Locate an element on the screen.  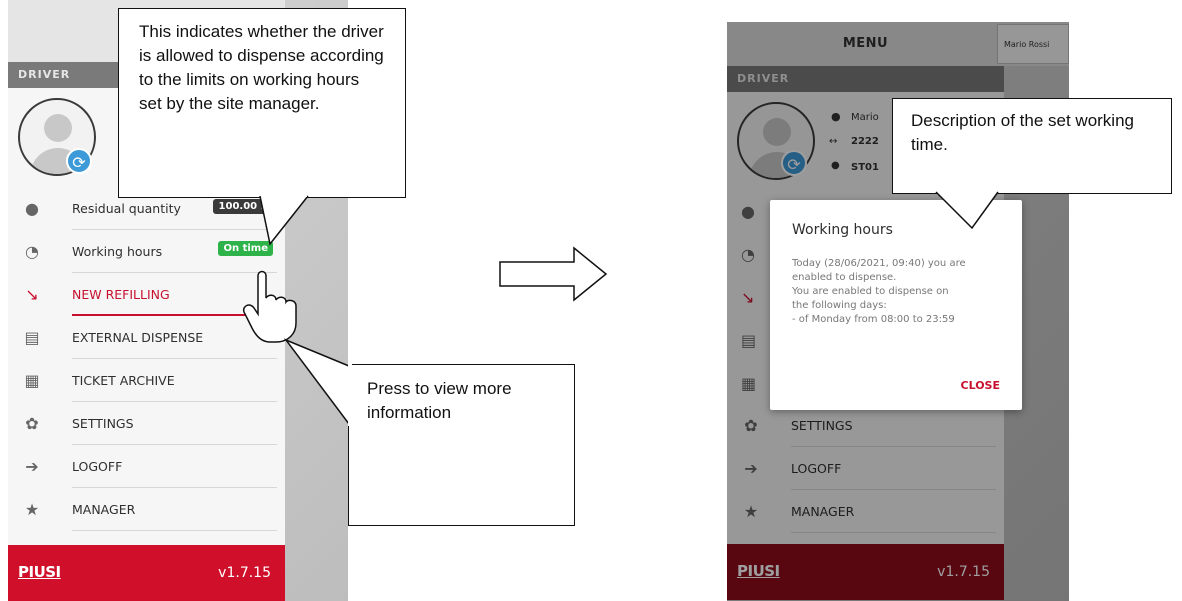
menu-item-logoff: ➔ LOGOFF is located at coordinates (146, 466).